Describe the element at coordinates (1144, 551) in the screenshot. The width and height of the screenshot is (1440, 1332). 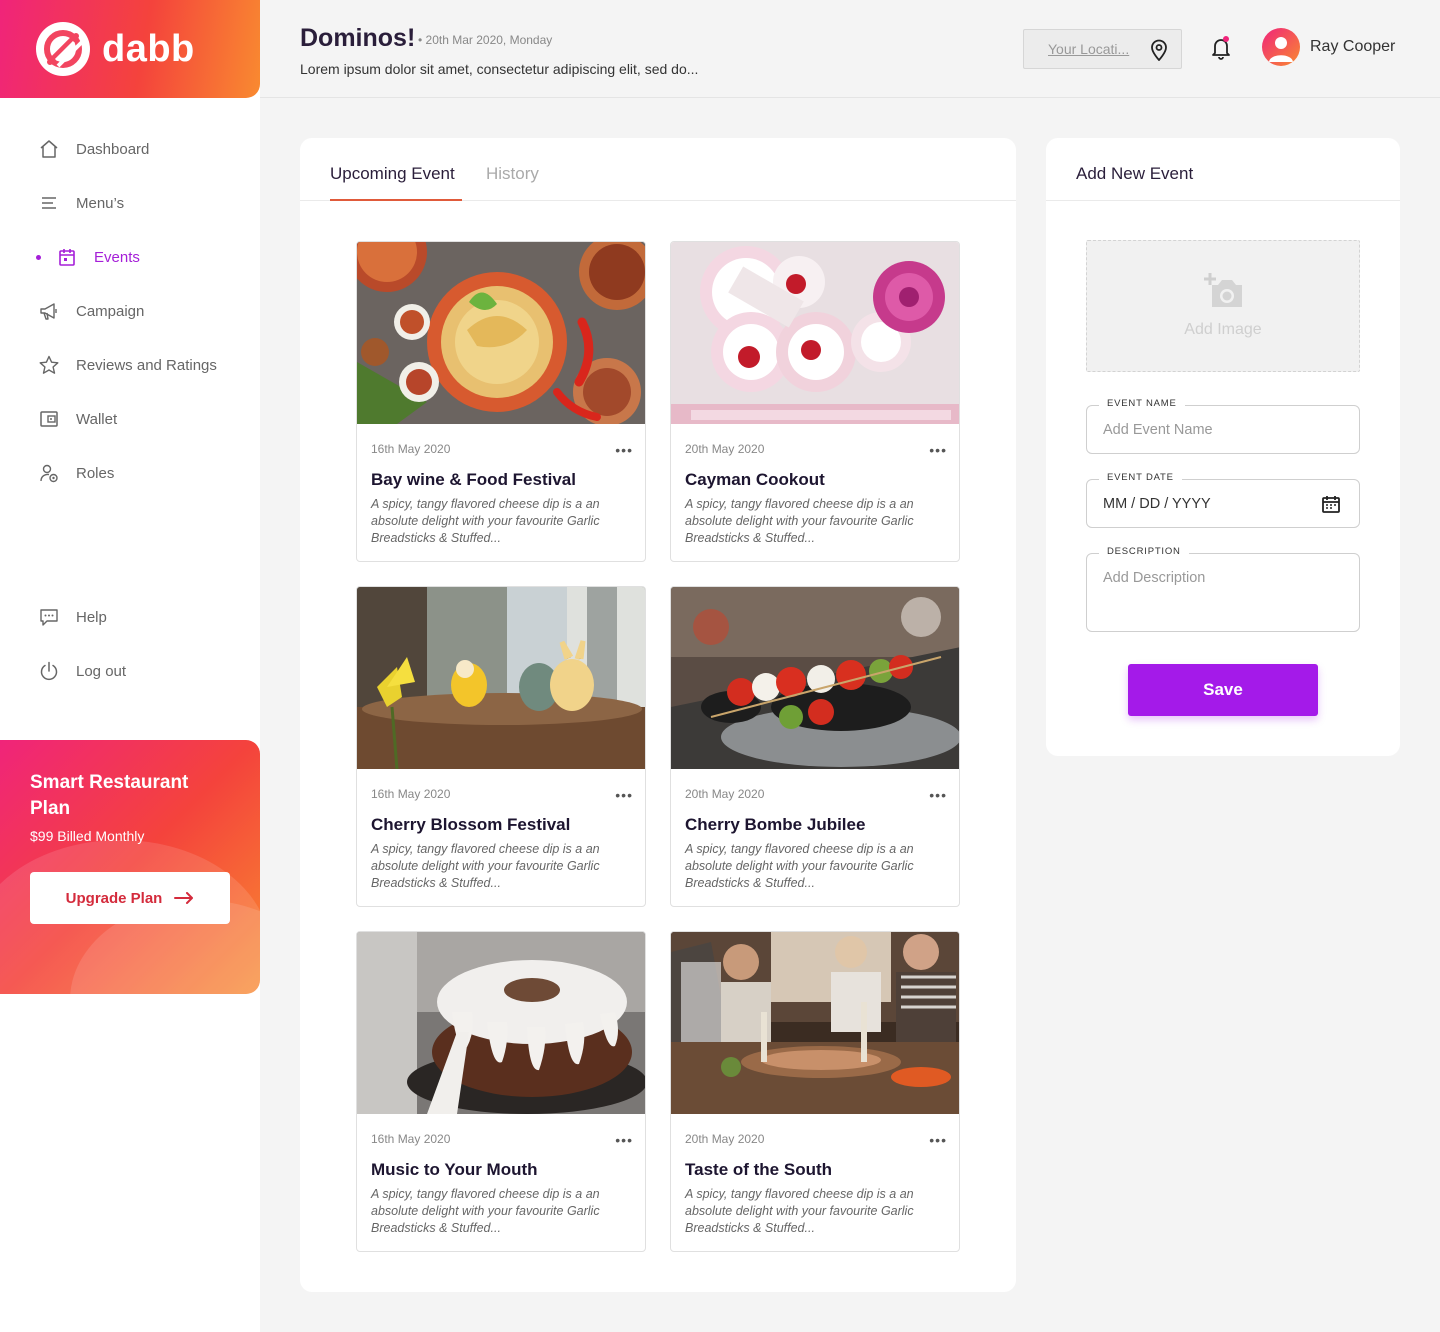
I see `event-description-label: DESCRIPTION` at that location.